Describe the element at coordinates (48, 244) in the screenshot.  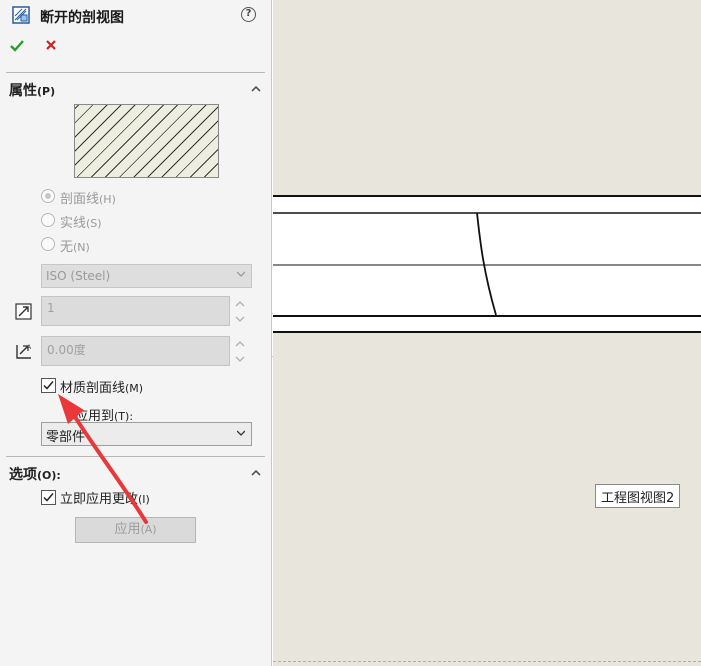
I see `radio-none` at that location.